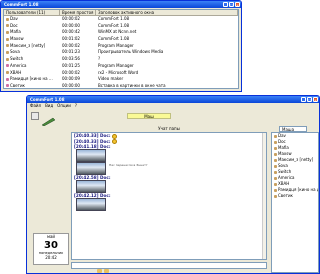 The image size is (320, 274). What do you see at coordinates (76, 106) in the screenshot?
I see `menu-help: ?` at bounding box center [76, 106].